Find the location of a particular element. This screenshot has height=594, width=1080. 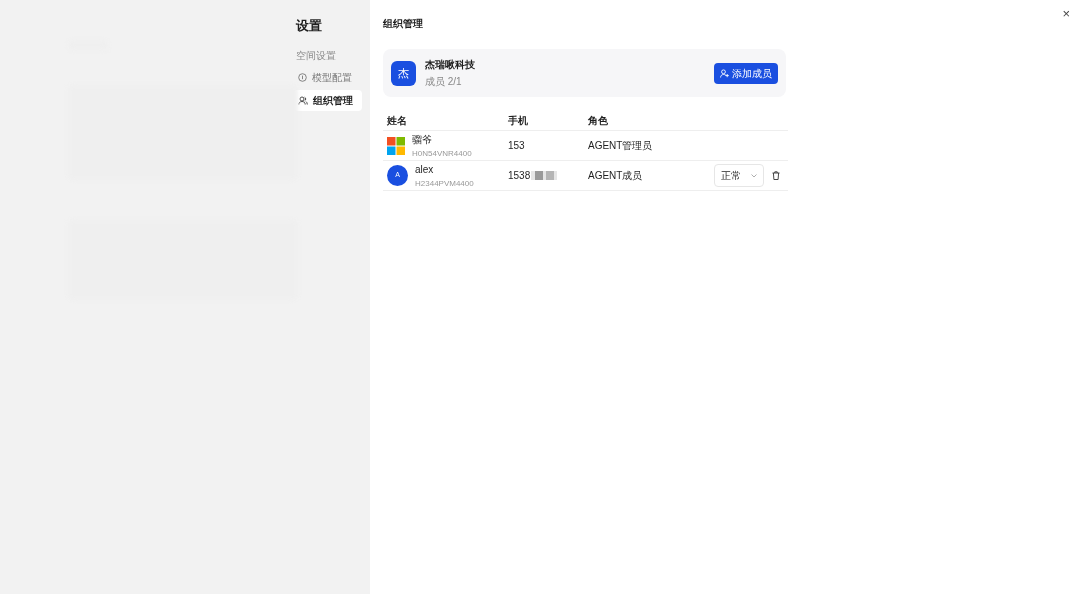

user-name: alex is located at coordinates (425, 169).